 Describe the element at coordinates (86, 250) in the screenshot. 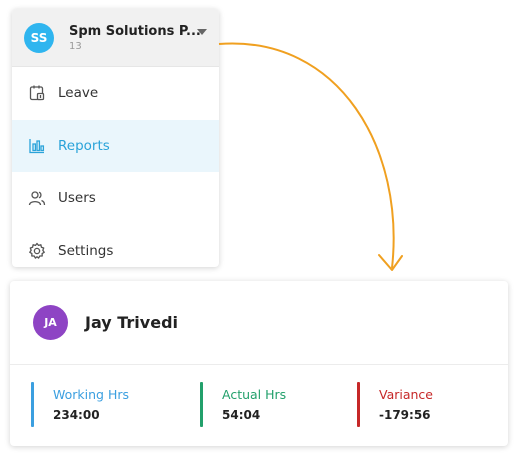

I see `menu-label-settings: Settings` at that location.